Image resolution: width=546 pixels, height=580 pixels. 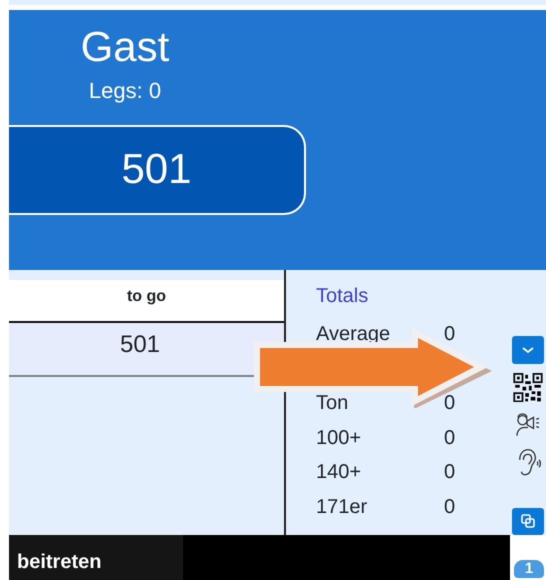 I want to click on copy-button, so click(x=528, y=521).